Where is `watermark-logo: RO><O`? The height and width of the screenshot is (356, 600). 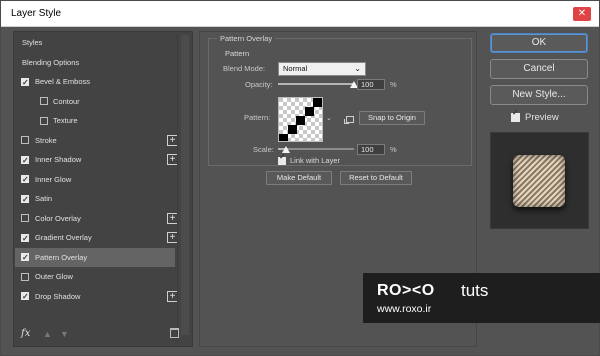
watermark-logo: RO><O is located at coordinates (406, 290).